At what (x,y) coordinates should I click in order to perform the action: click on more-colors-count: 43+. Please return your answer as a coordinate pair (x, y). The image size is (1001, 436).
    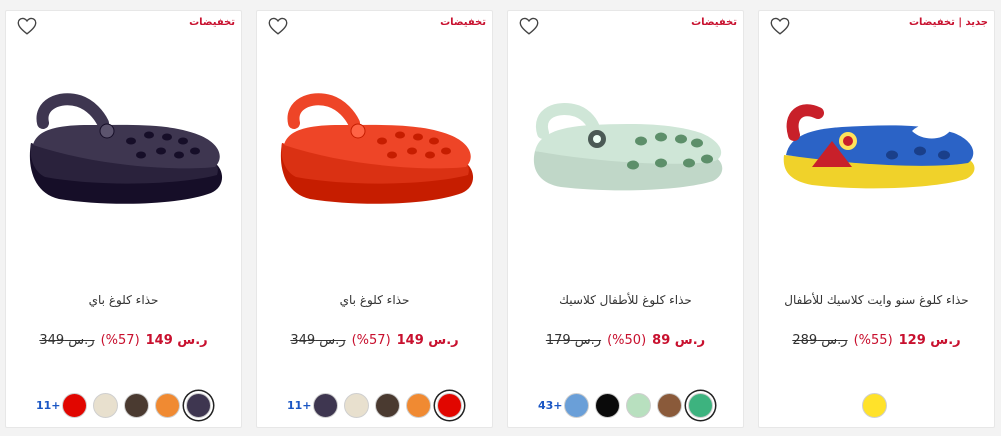
    Looking at the image, I should click on (550, 405).